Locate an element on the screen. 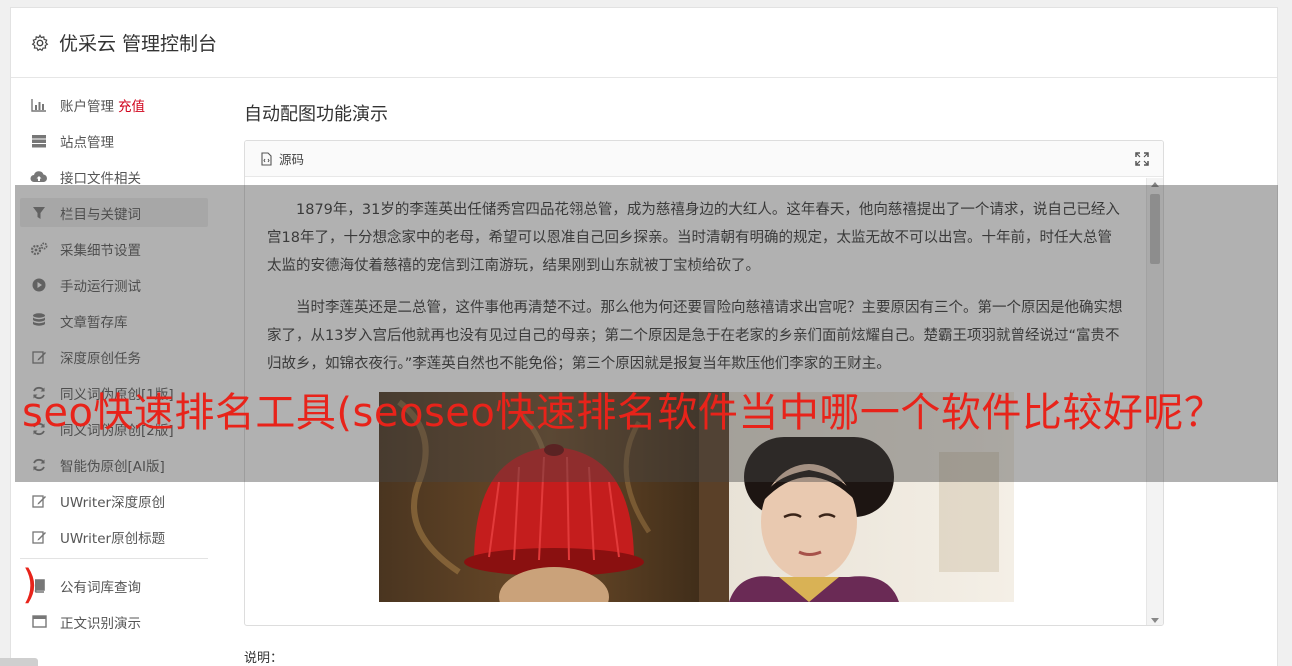 Image resolution: width=1292 pixels, height=666 pixels. bar-chart-icon is located at coordinates (39, 105).